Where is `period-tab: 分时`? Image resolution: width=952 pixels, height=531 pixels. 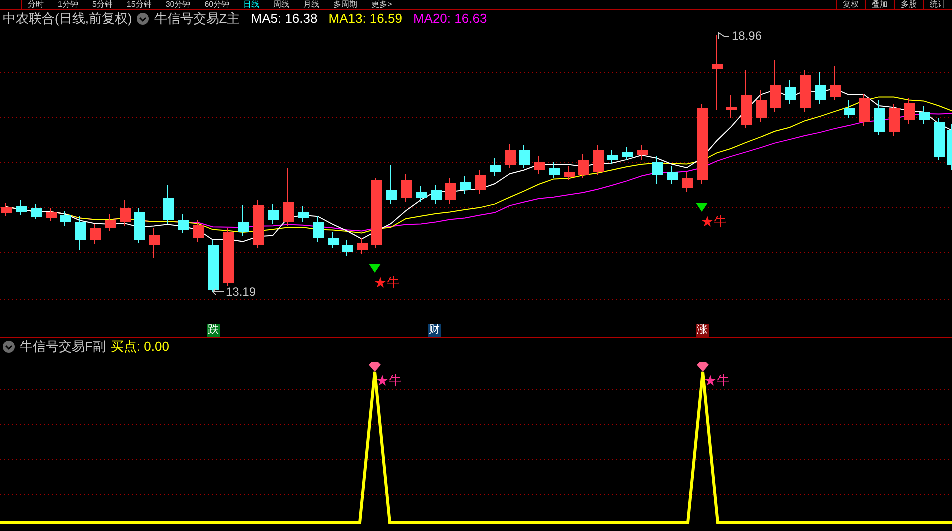 period-tab: 分时 is located at coordinates (36, 4).